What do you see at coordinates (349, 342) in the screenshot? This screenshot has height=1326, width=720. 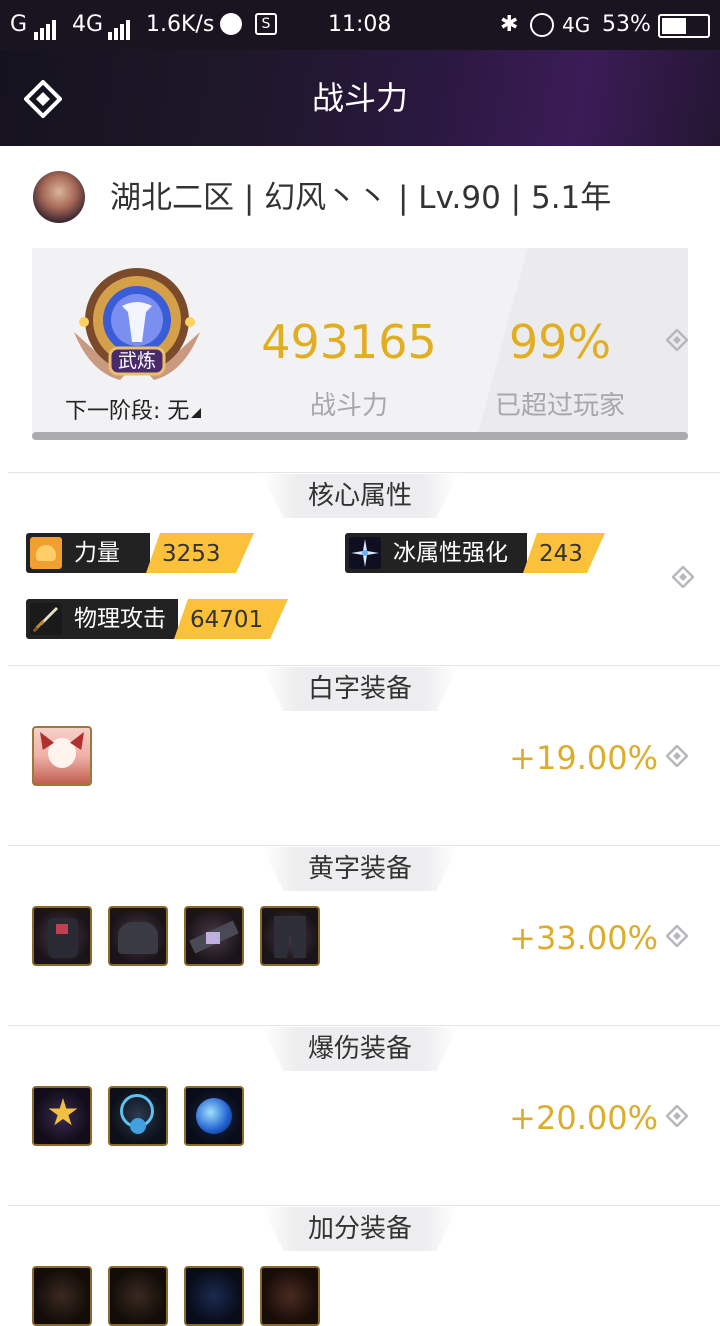 I see `power-value: 493165` at bounding box center [349, 342].